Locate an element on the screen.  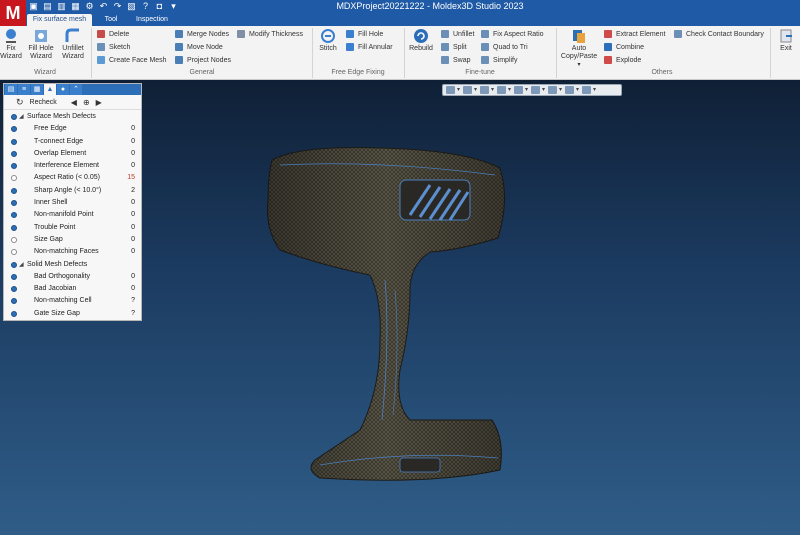
view-window-icon is located at coordinates (586, 90).